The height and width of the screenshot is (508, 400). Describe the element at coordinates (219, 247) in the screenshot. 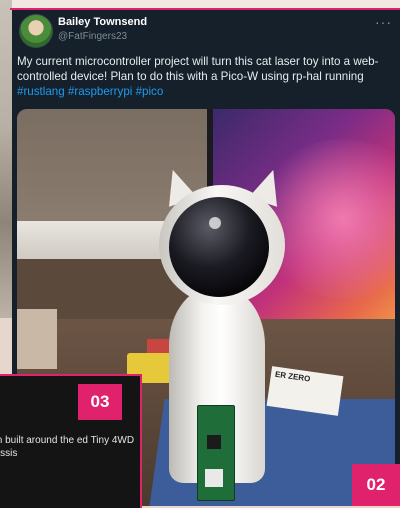

I see `laser-dome` at that location.